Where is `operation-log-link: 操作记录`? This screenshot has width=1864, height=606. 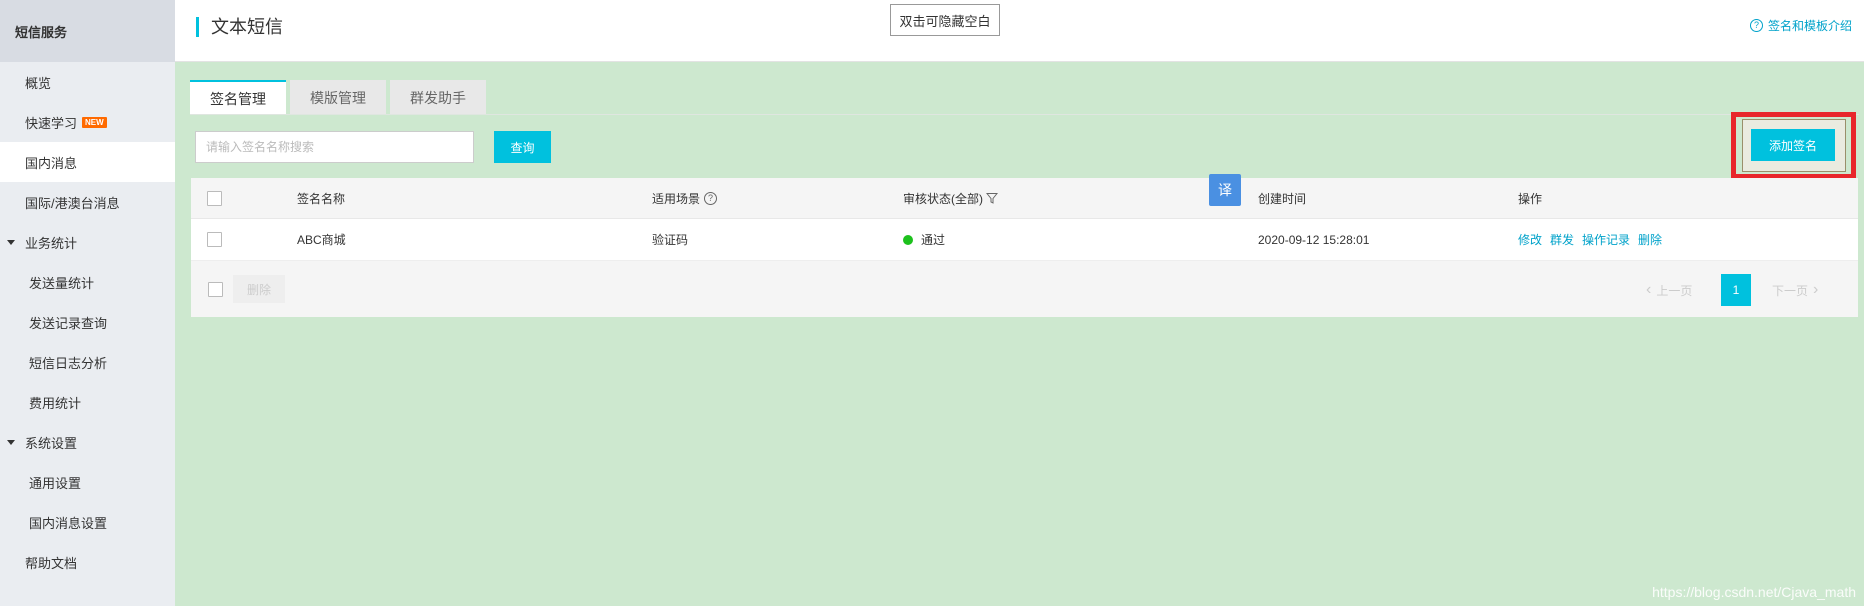 operation-log-link: 操作记录 is located at coordinates (1606, 239).